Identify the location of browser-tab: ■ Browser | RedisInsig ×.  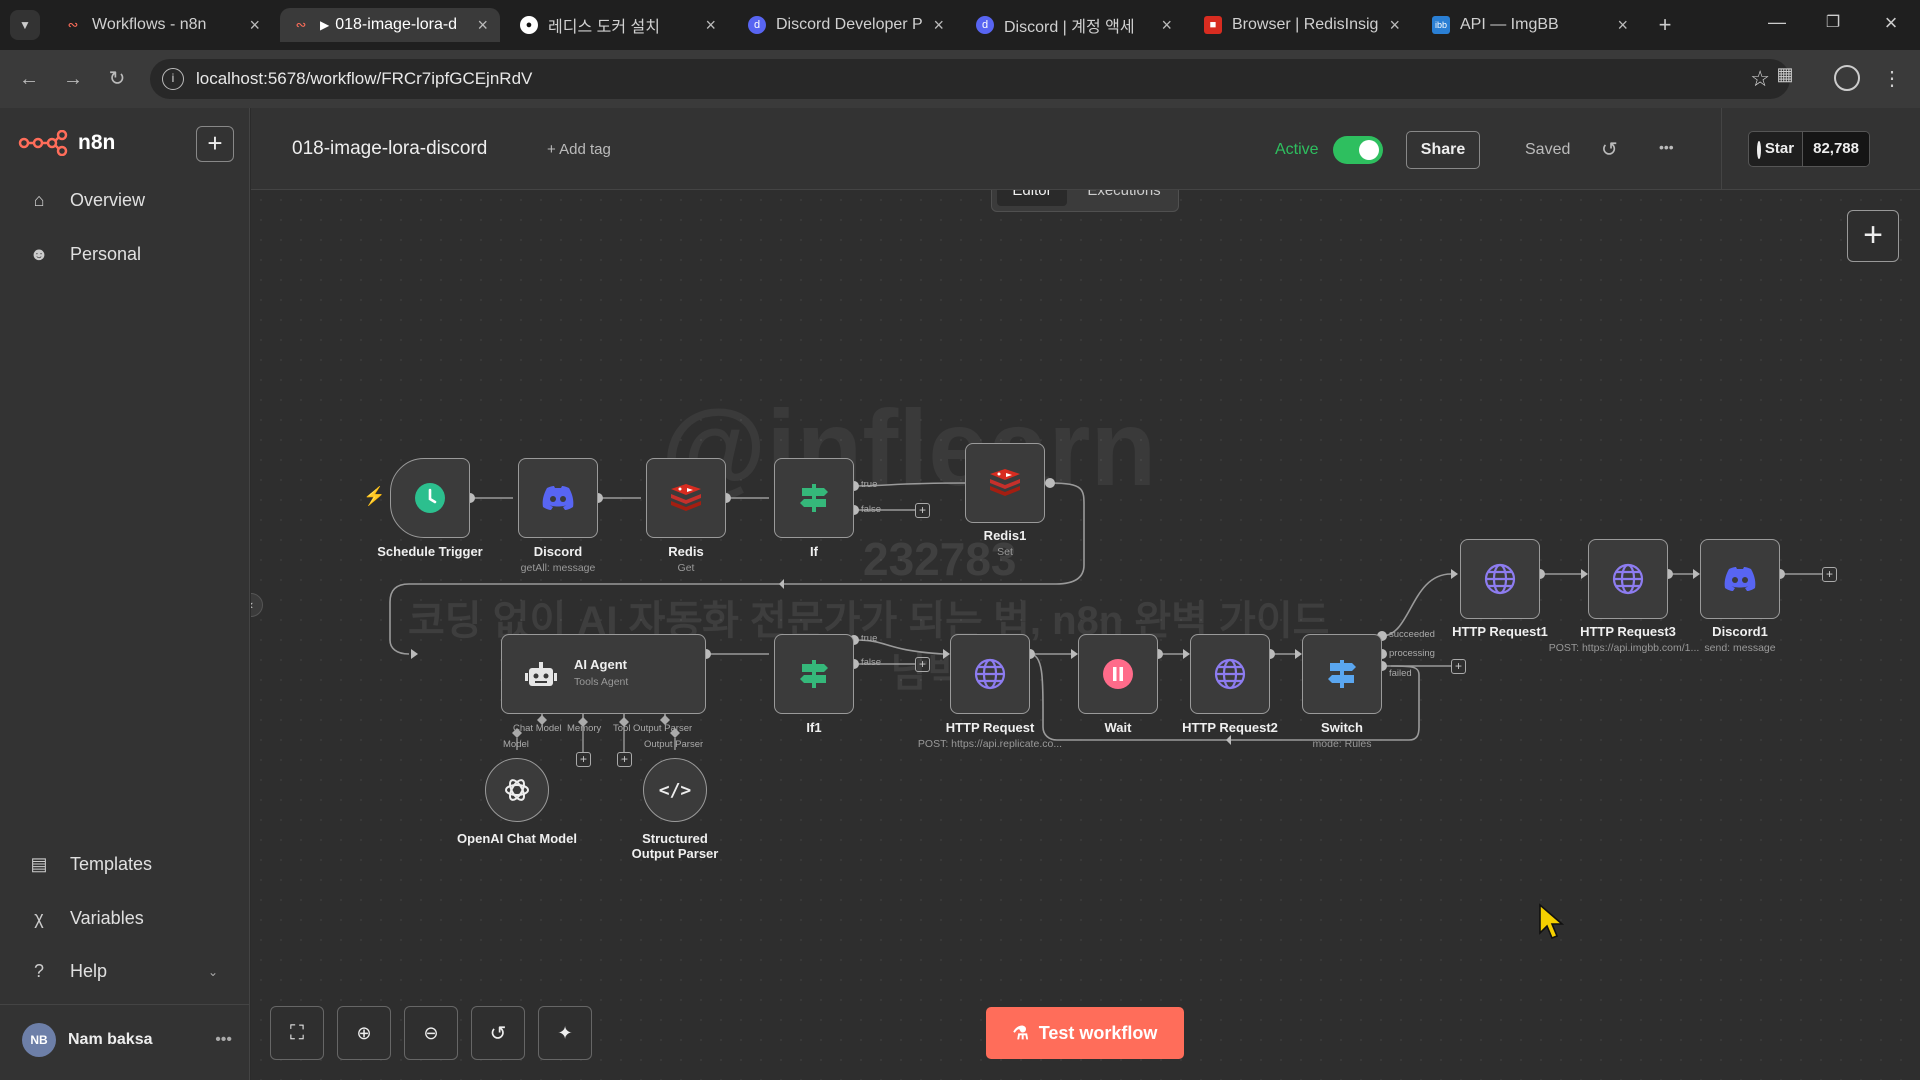
(1302, 25).